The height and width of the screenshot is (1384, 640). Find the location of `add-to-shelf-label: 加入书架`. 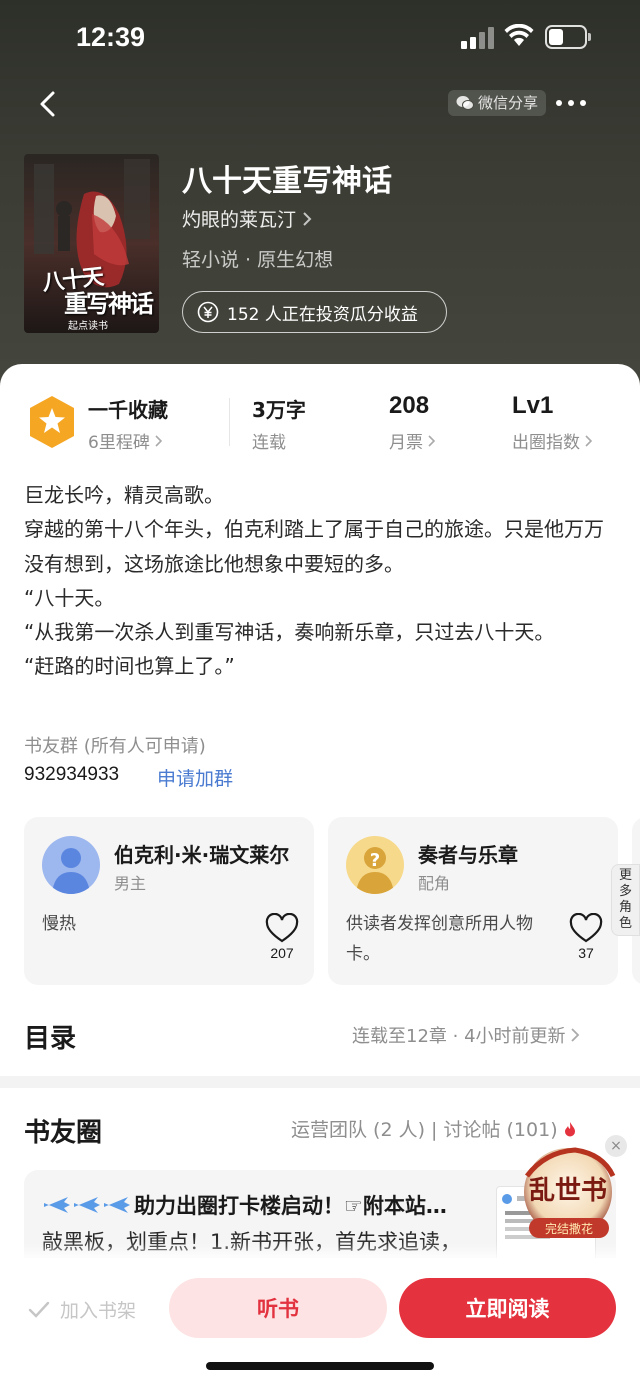

add-to-shelf-label: 加入书架 is located at coordinates (98, 1311).